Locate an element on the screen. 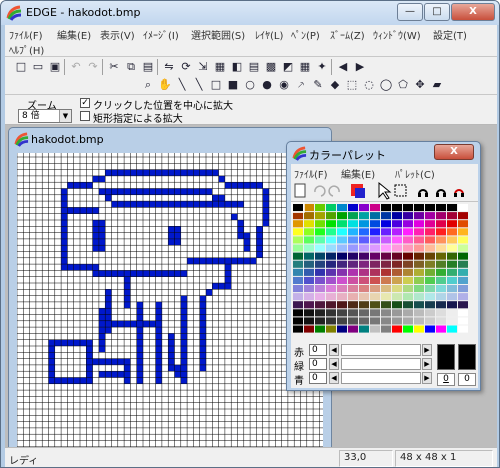 This screenshot has width=500, height=468. blue-left-arrow: ◀ is located at coordinates (334, 378).